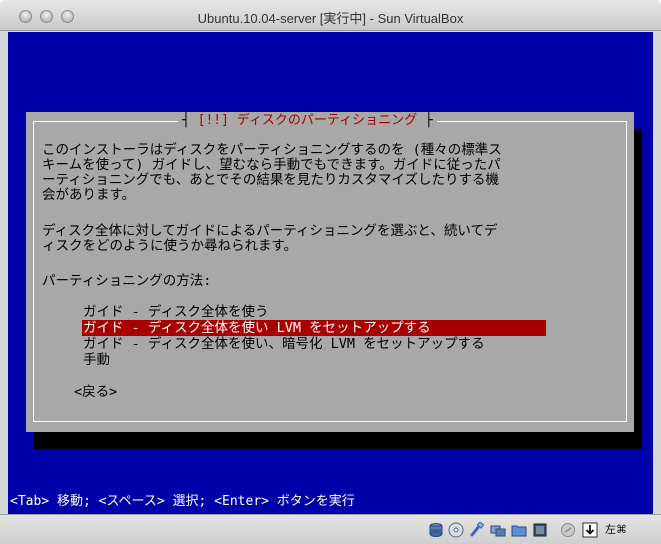 This screenshot has height=544, width=661. I want to click on hostkey-arrow-icon, so click(590, 530).